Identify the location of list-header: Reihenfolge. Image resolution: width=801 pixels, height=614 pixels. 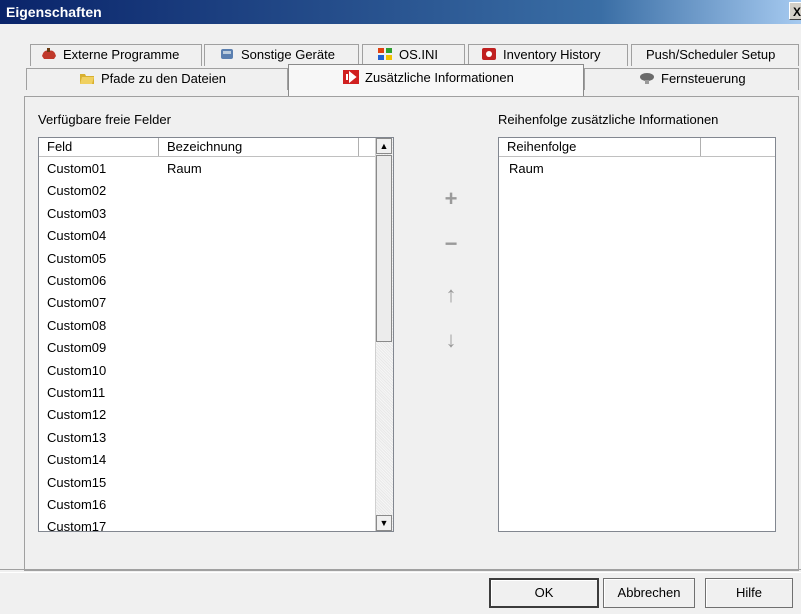
(637, 147).